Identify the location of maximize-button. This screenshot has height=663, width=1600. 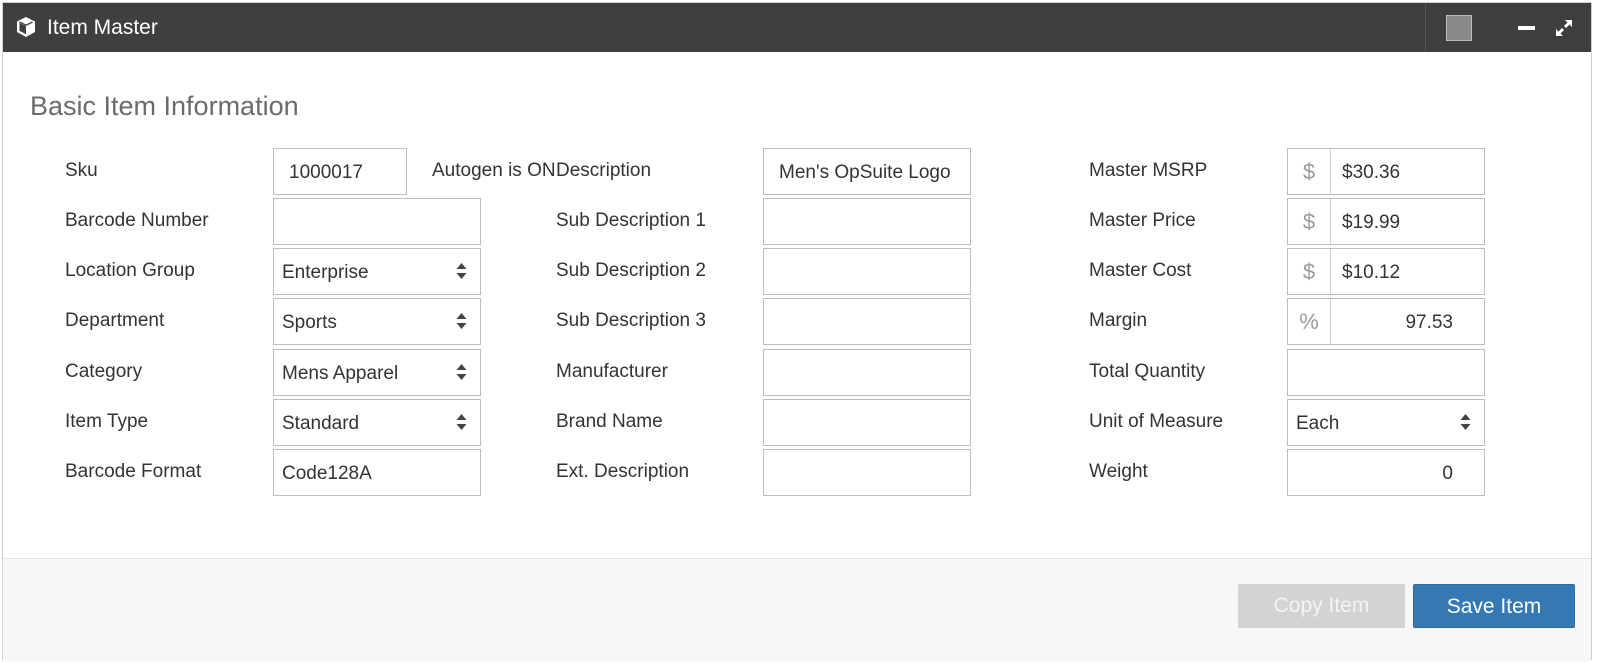
(1569, 27).